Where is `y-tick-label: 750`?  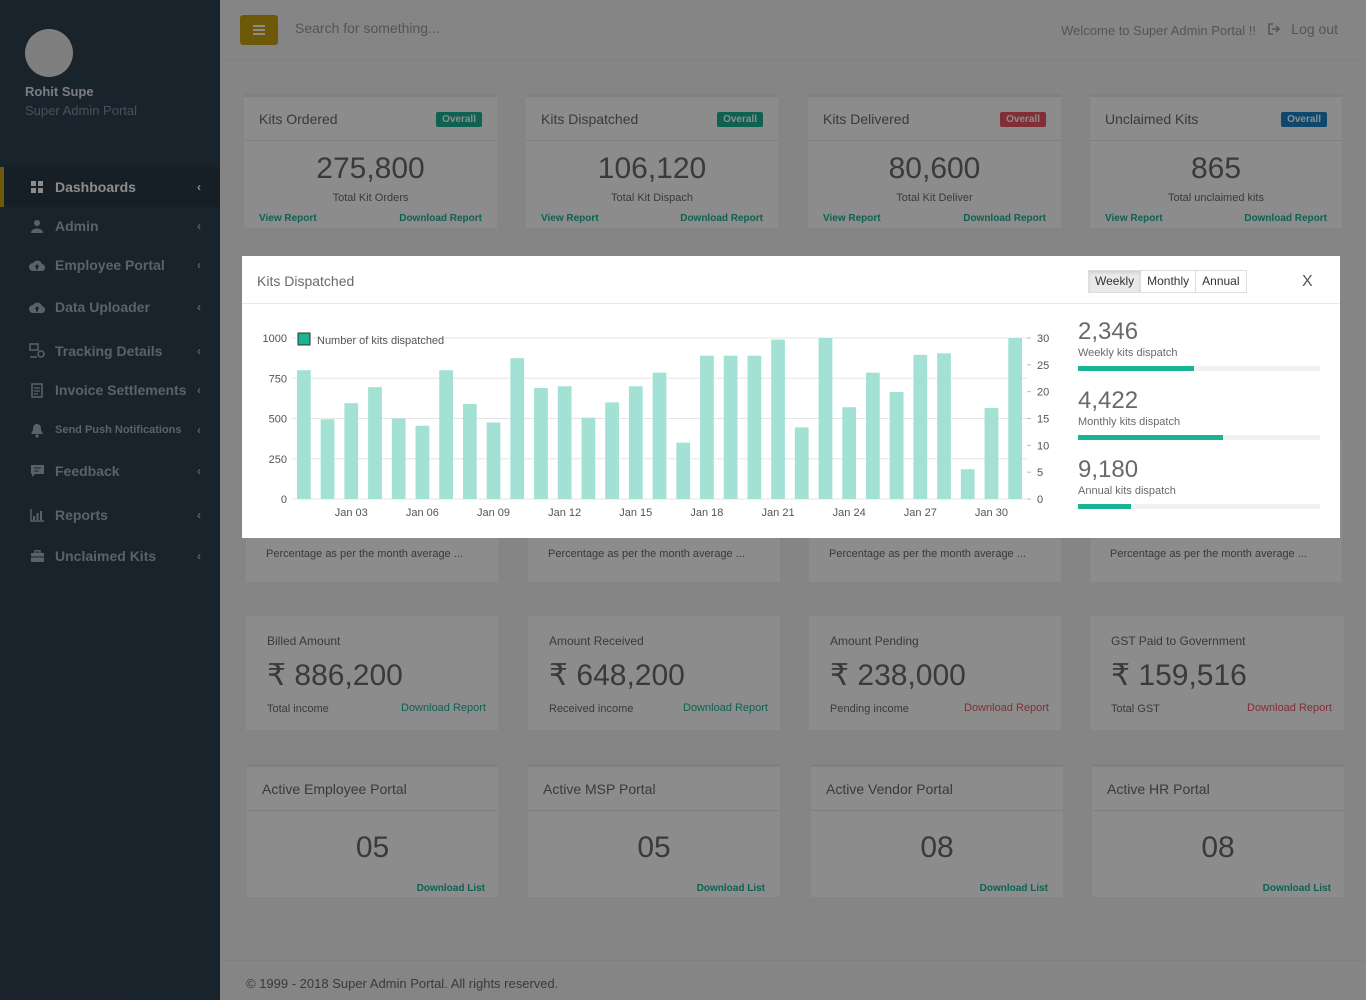 y-tick-label: 750 is located at coordinates (278, 379).